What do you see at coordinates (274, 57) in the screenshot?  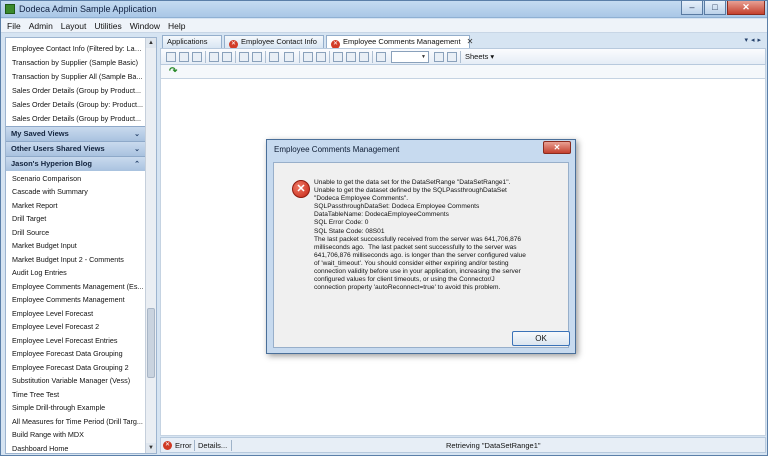 I see `print-icon` at bounding box center [274, 57].